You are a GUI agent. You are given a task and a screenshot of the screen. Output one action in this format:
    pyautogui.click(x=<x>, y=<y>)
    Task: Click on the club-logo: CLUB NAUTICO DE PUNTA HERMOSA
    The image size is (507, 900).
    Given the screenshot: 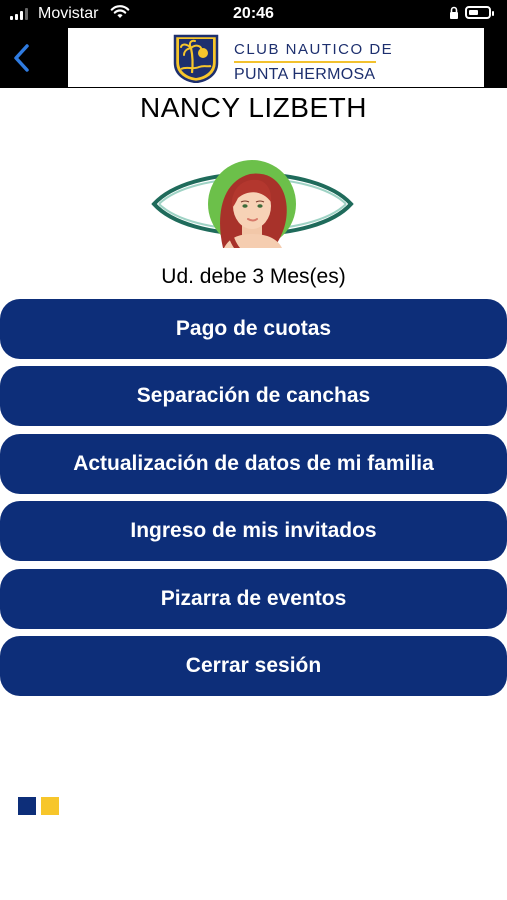 What is the action you would take?
    pyautogui.click(x=276, y=57)
    